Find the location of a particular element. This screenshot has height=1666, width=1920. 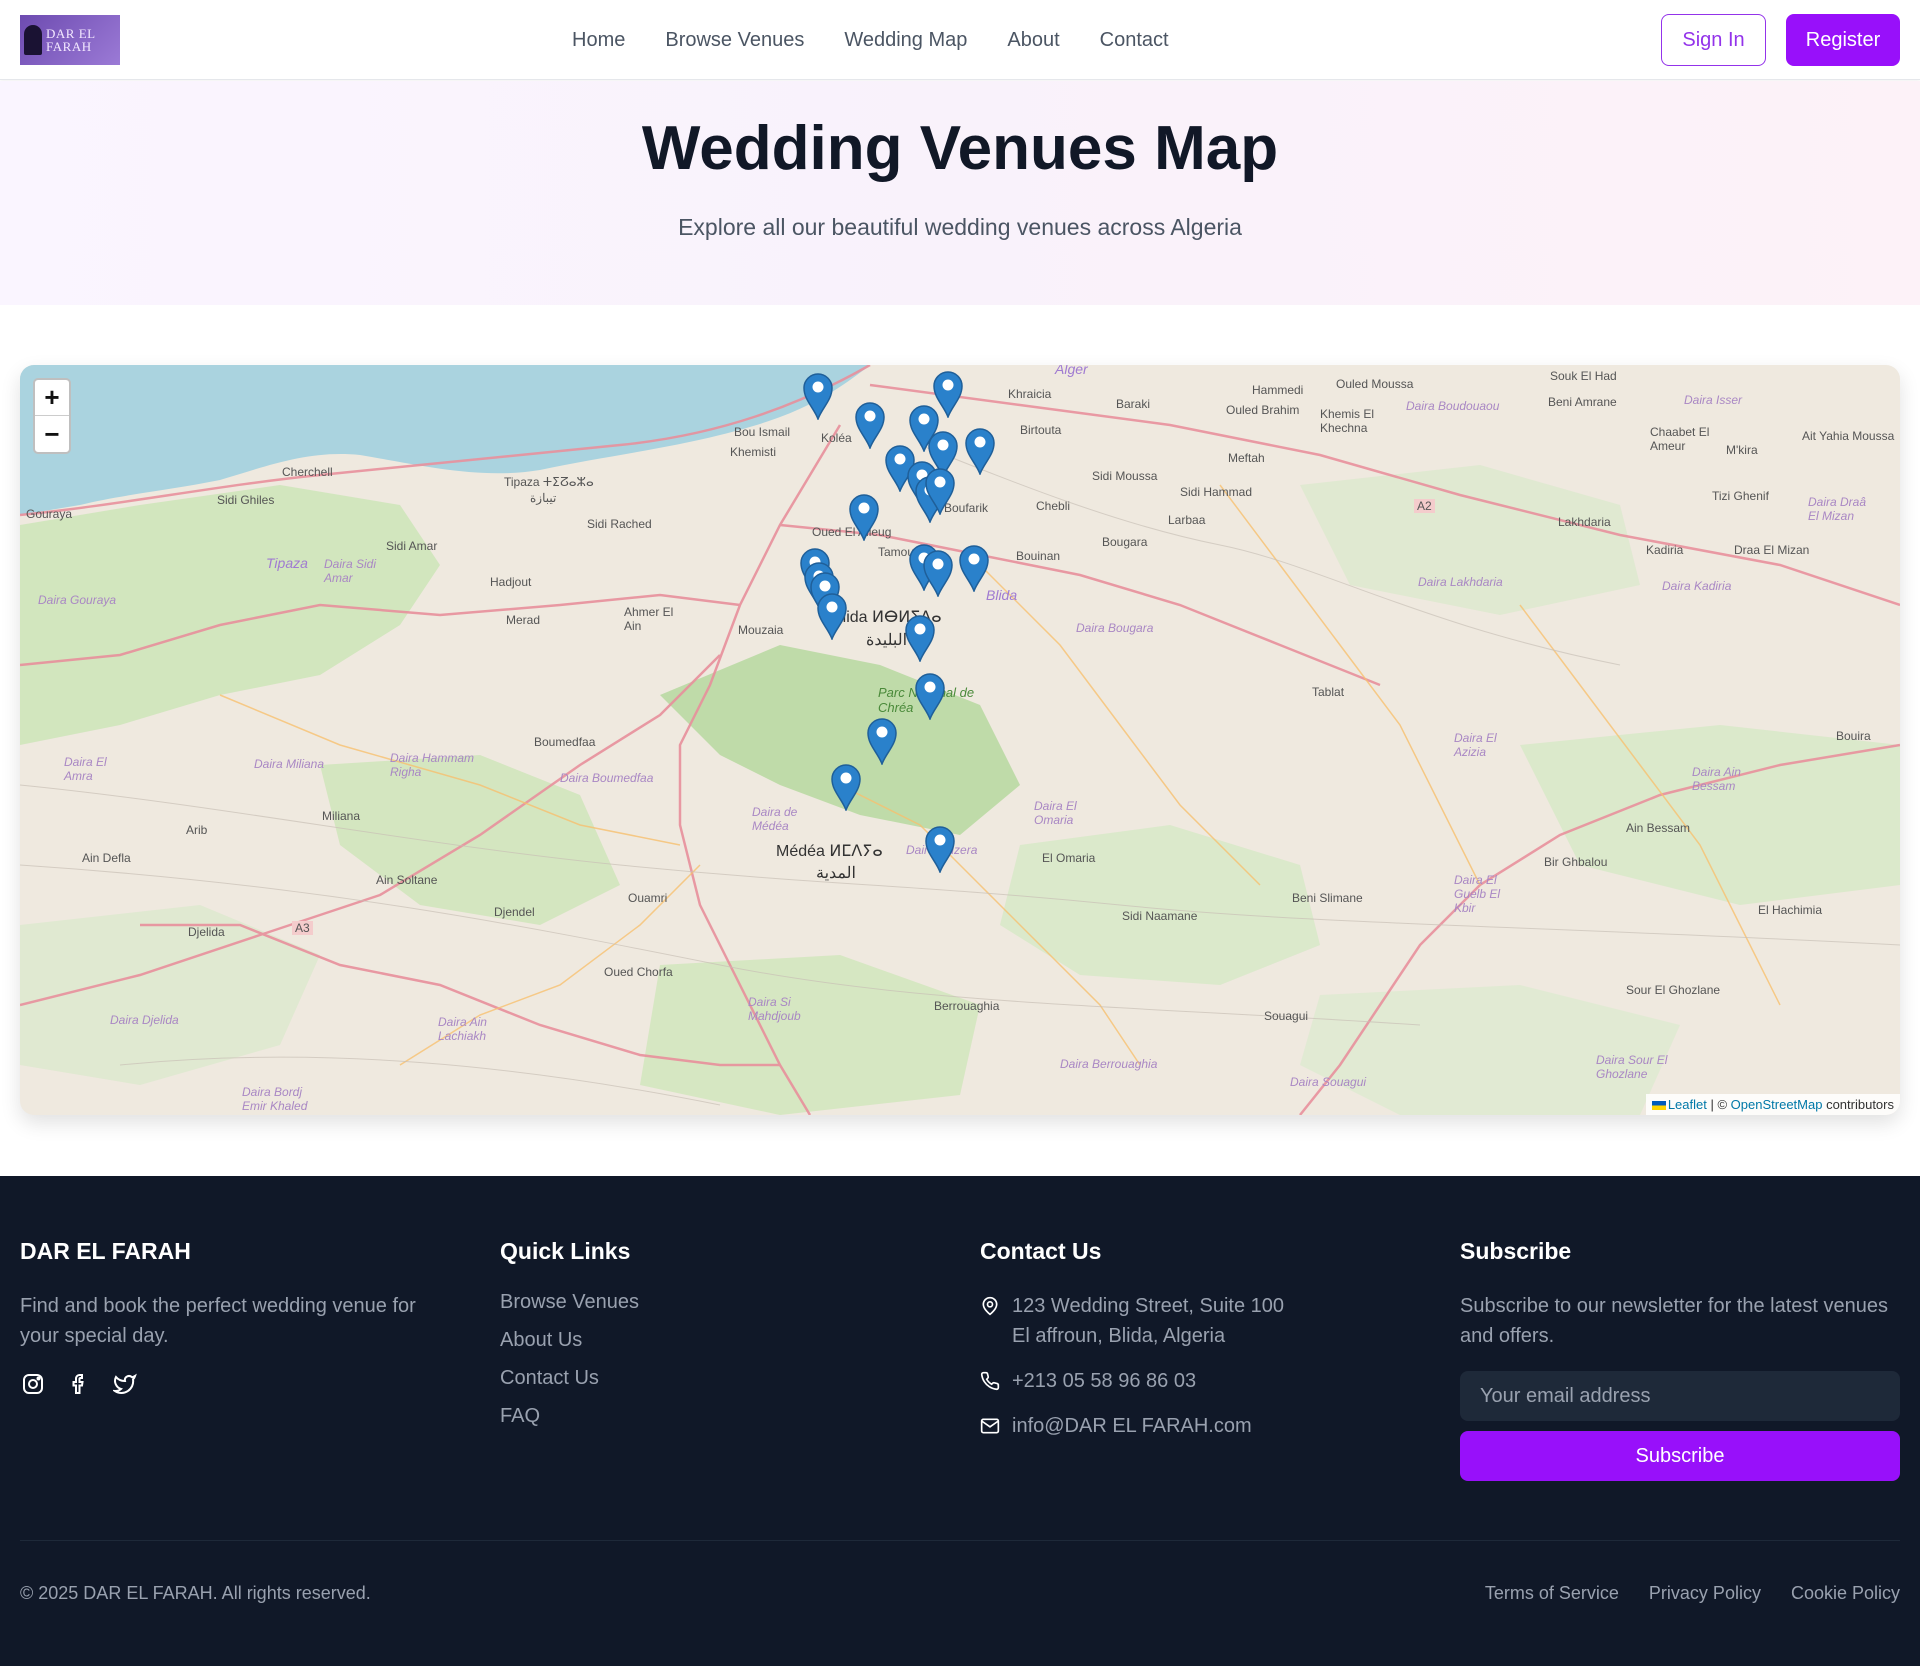

phone-icon is located at coordinates (990, 1381).